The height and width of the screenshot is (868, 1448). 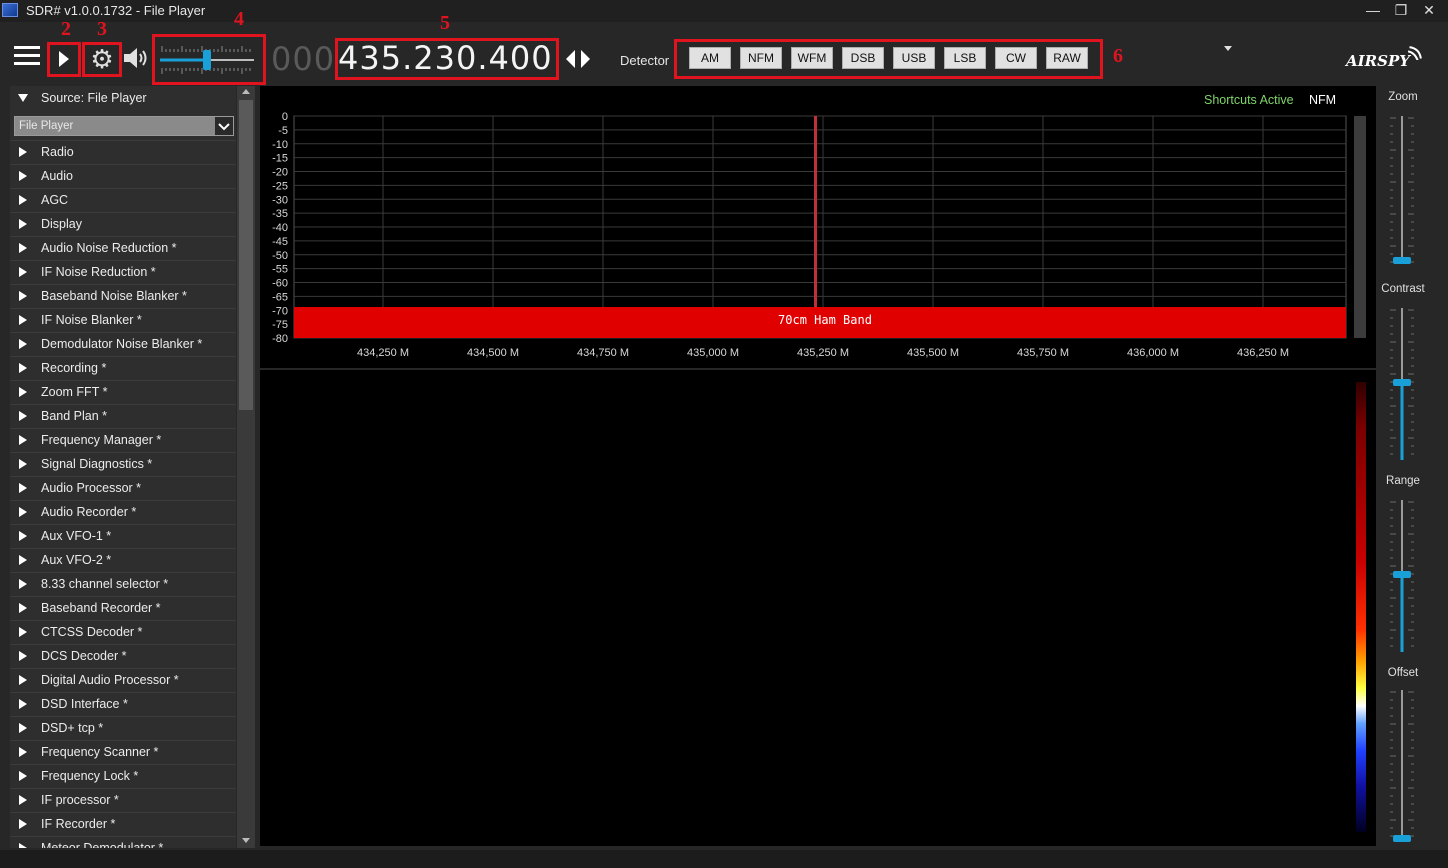 What do you see at coordinates (710, 58) in the screenshot?
I see `mode-am-button: AM` at bounding box center [710, 58].